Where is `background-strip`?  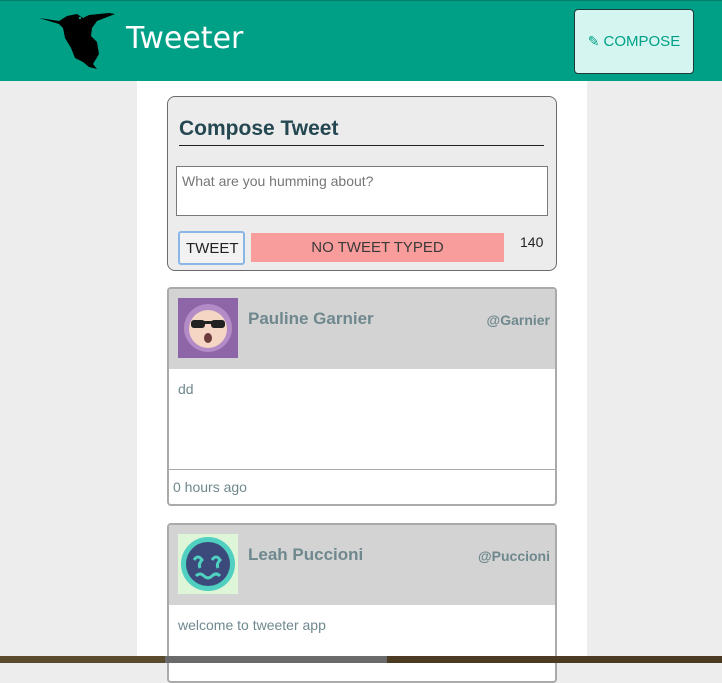 background-strip is located at coordinates (361, 659).